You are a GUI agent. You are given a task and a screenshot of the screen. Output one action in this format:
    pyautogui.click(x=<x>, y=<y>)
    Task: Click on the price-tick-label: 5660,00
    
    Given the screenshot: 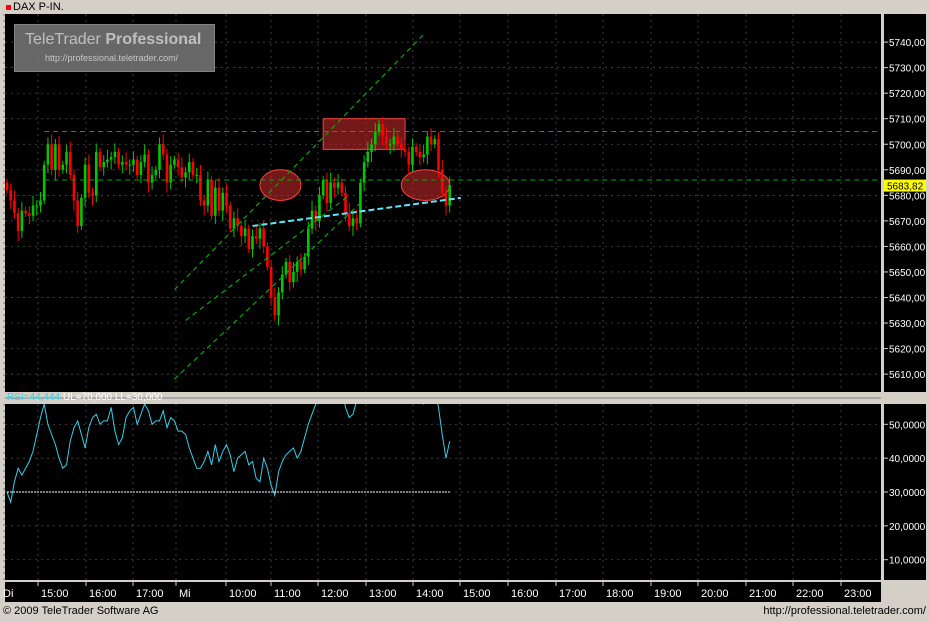 What is the action you would take?
    pyautogui.click(x=907, y=247)
    